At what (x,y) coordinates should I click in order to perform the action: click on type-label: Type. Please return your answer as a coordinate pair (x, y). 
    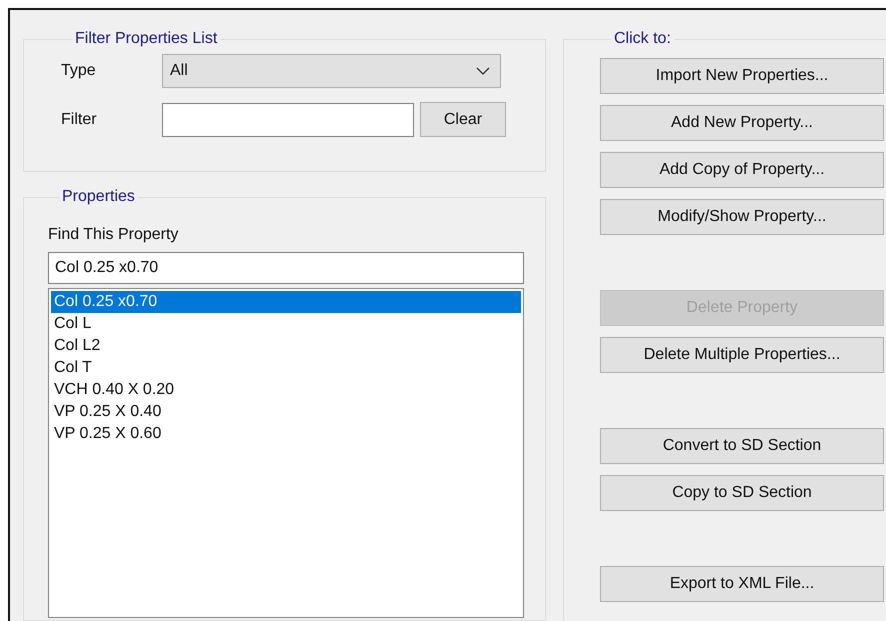
    Looking at the image, I should click on (79, 71).